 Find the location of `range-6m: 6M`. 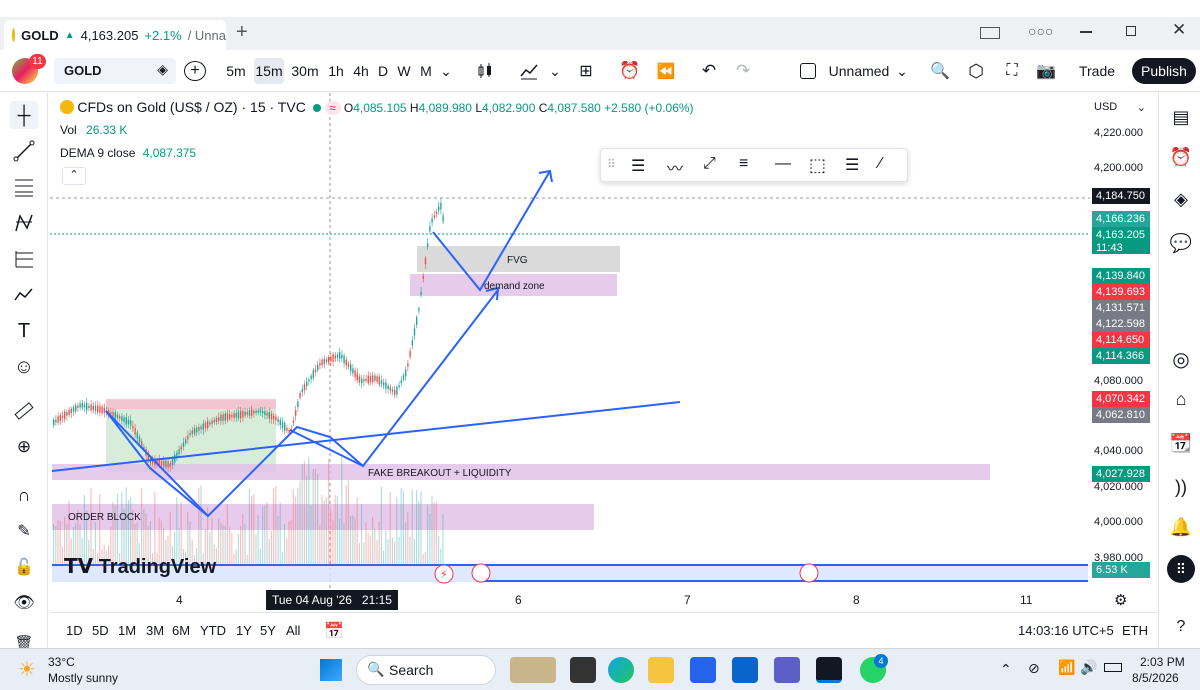

range-6m: 6M is located at coordinates (181, 630).